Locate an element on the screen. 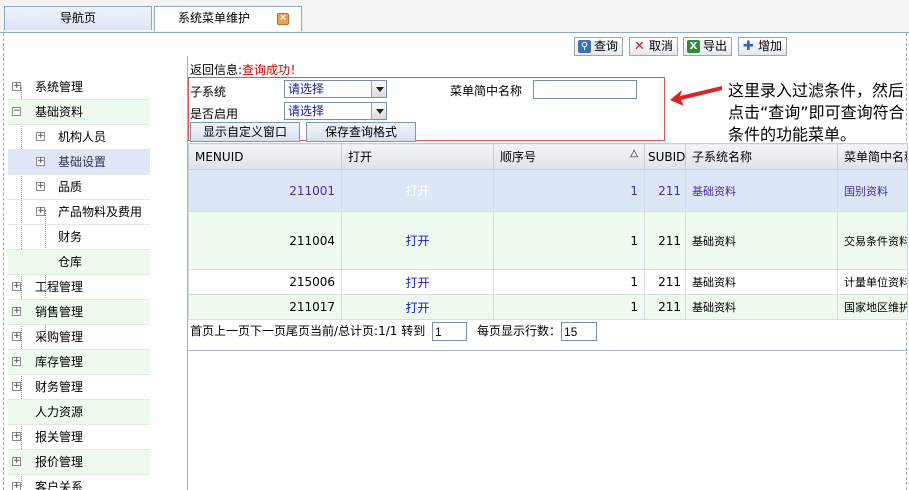 The width and height of the screenshot is (909, 490). table-row: 211017 打开 1 211 基础资料 国家地区维护 is located at coordinates (548, 307).